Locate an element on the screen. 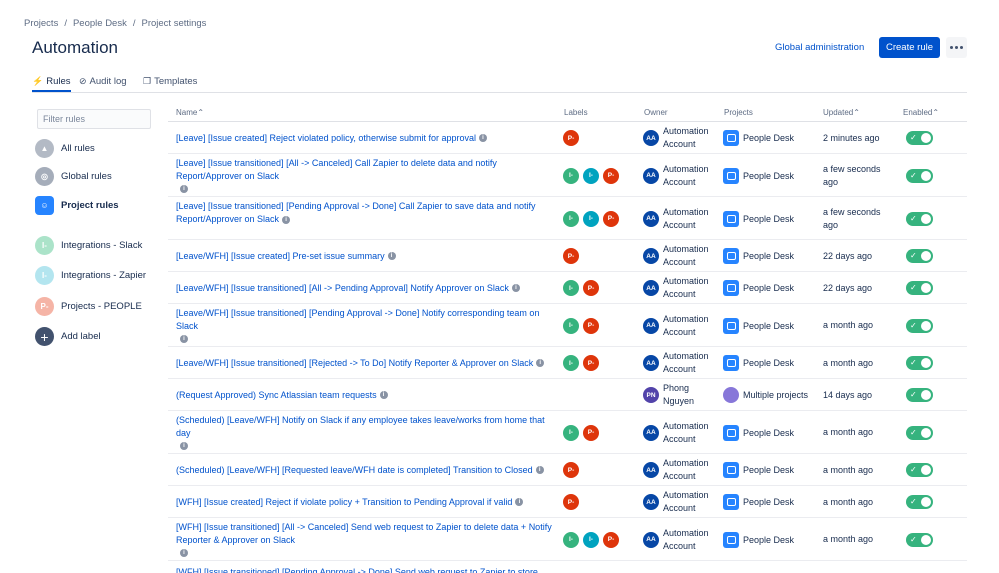  breadcrumb-people-desk: People Desk is located at coordinates (100, 23).